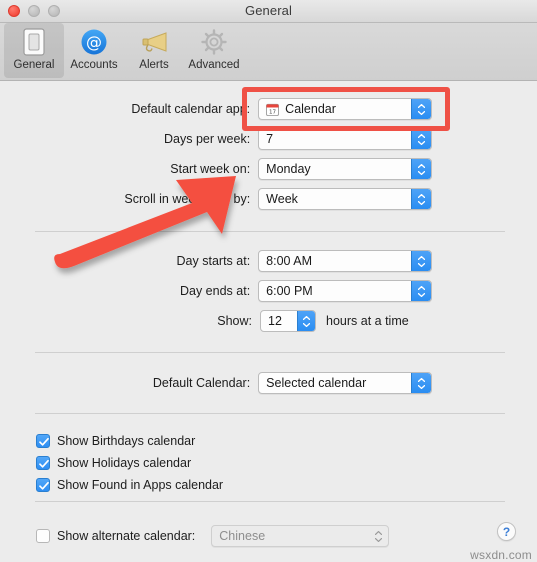 This screenshot has height=562, width=537. Describe the element at coordinates (421, 291) in the screenshot. I see `day-ends-at-stepper-arrows` at that location.